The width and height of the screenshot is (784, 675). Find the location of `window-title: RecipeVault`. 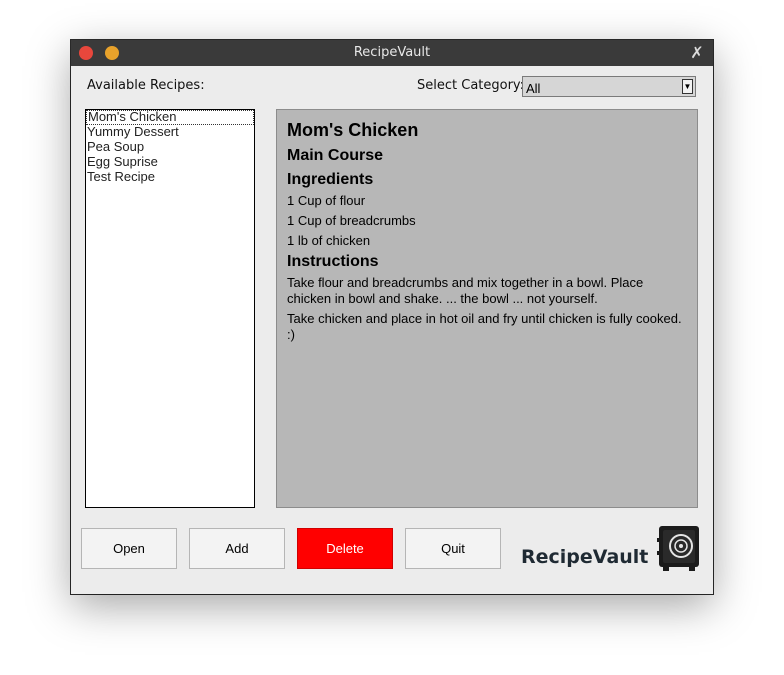

window-title: RecipeVault is located at coordinates (392, 52).